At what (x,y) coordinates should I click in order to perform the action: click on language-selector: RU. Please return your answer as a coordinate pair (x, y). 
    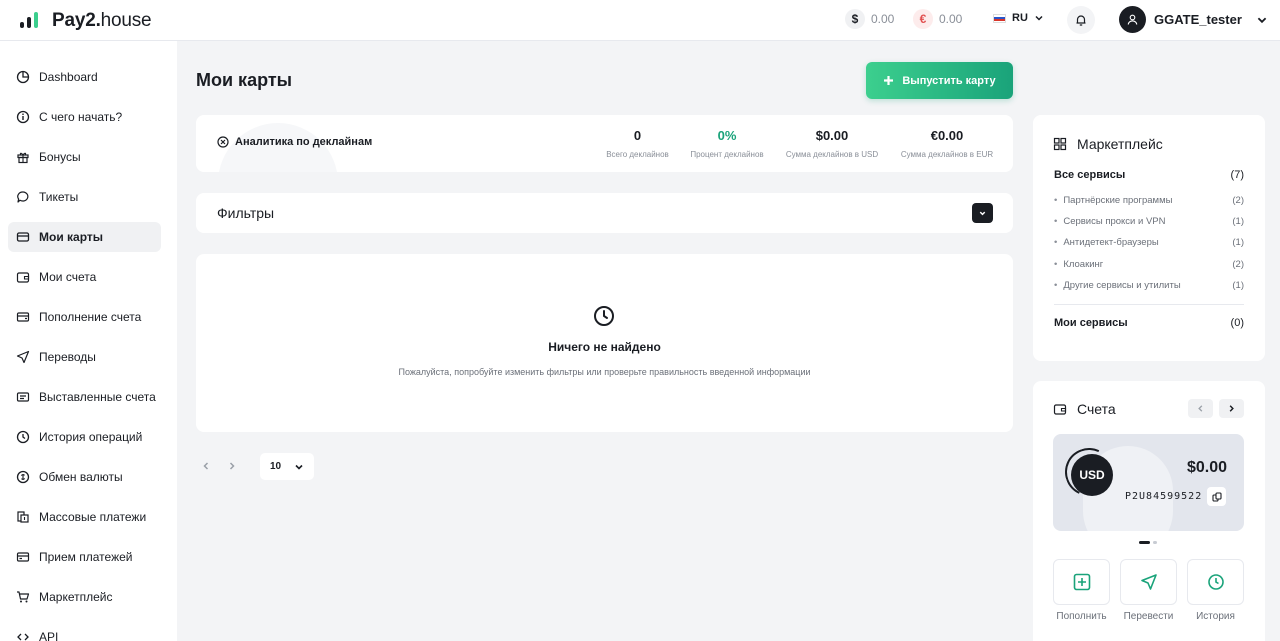
    Looking at the image, I should click on (1018, 18).